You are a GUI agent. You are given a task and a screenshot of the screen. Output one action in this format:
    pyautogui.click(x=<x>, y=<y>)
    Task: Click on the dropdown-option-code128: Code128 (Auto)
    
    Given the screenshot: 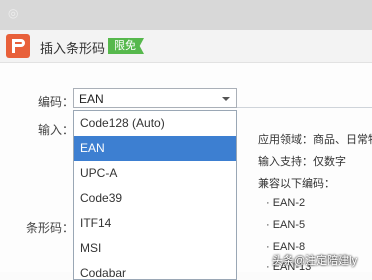 What is the action you would take?
    pyautogui.click(x=155, y=123)
    